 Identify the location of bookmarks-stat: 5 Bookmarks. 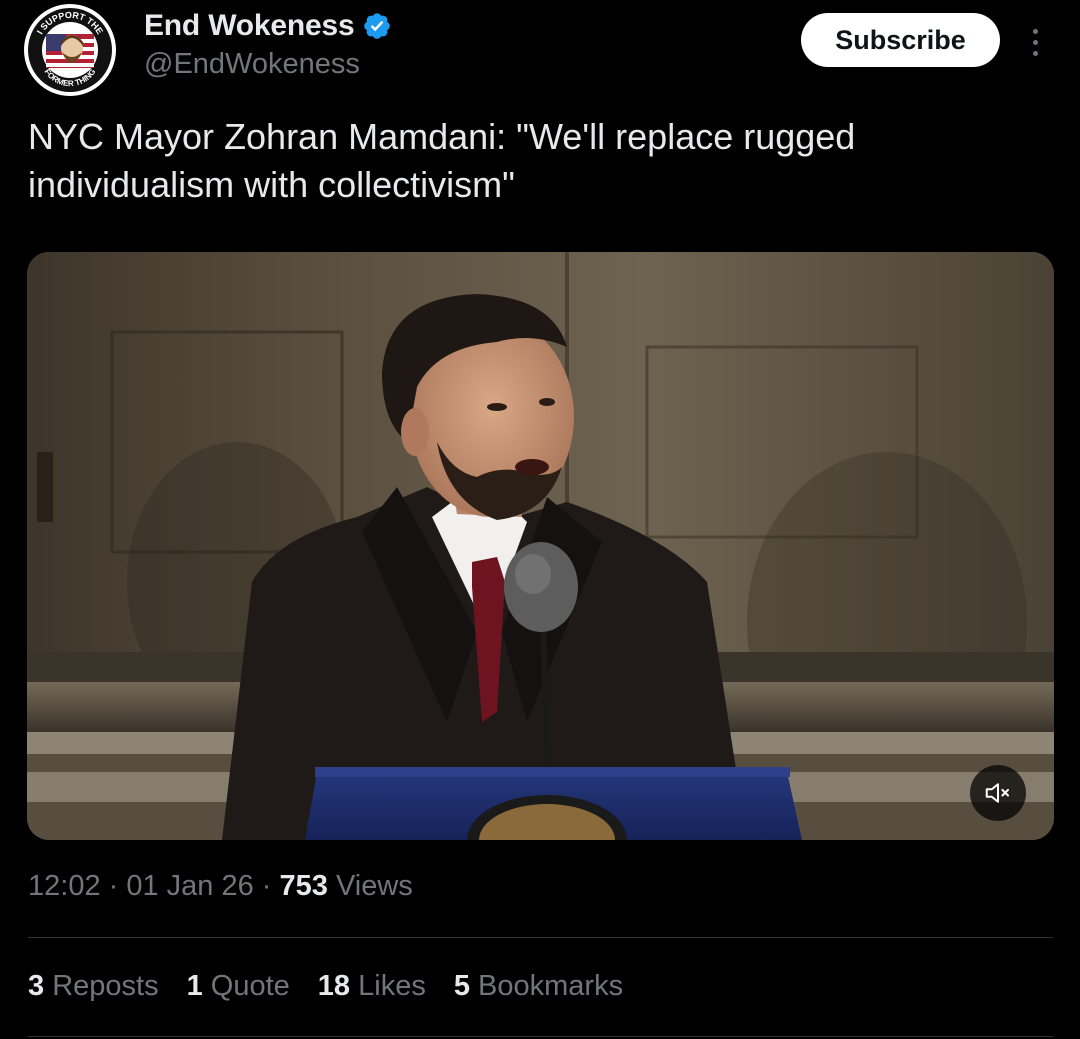
(538, 986).